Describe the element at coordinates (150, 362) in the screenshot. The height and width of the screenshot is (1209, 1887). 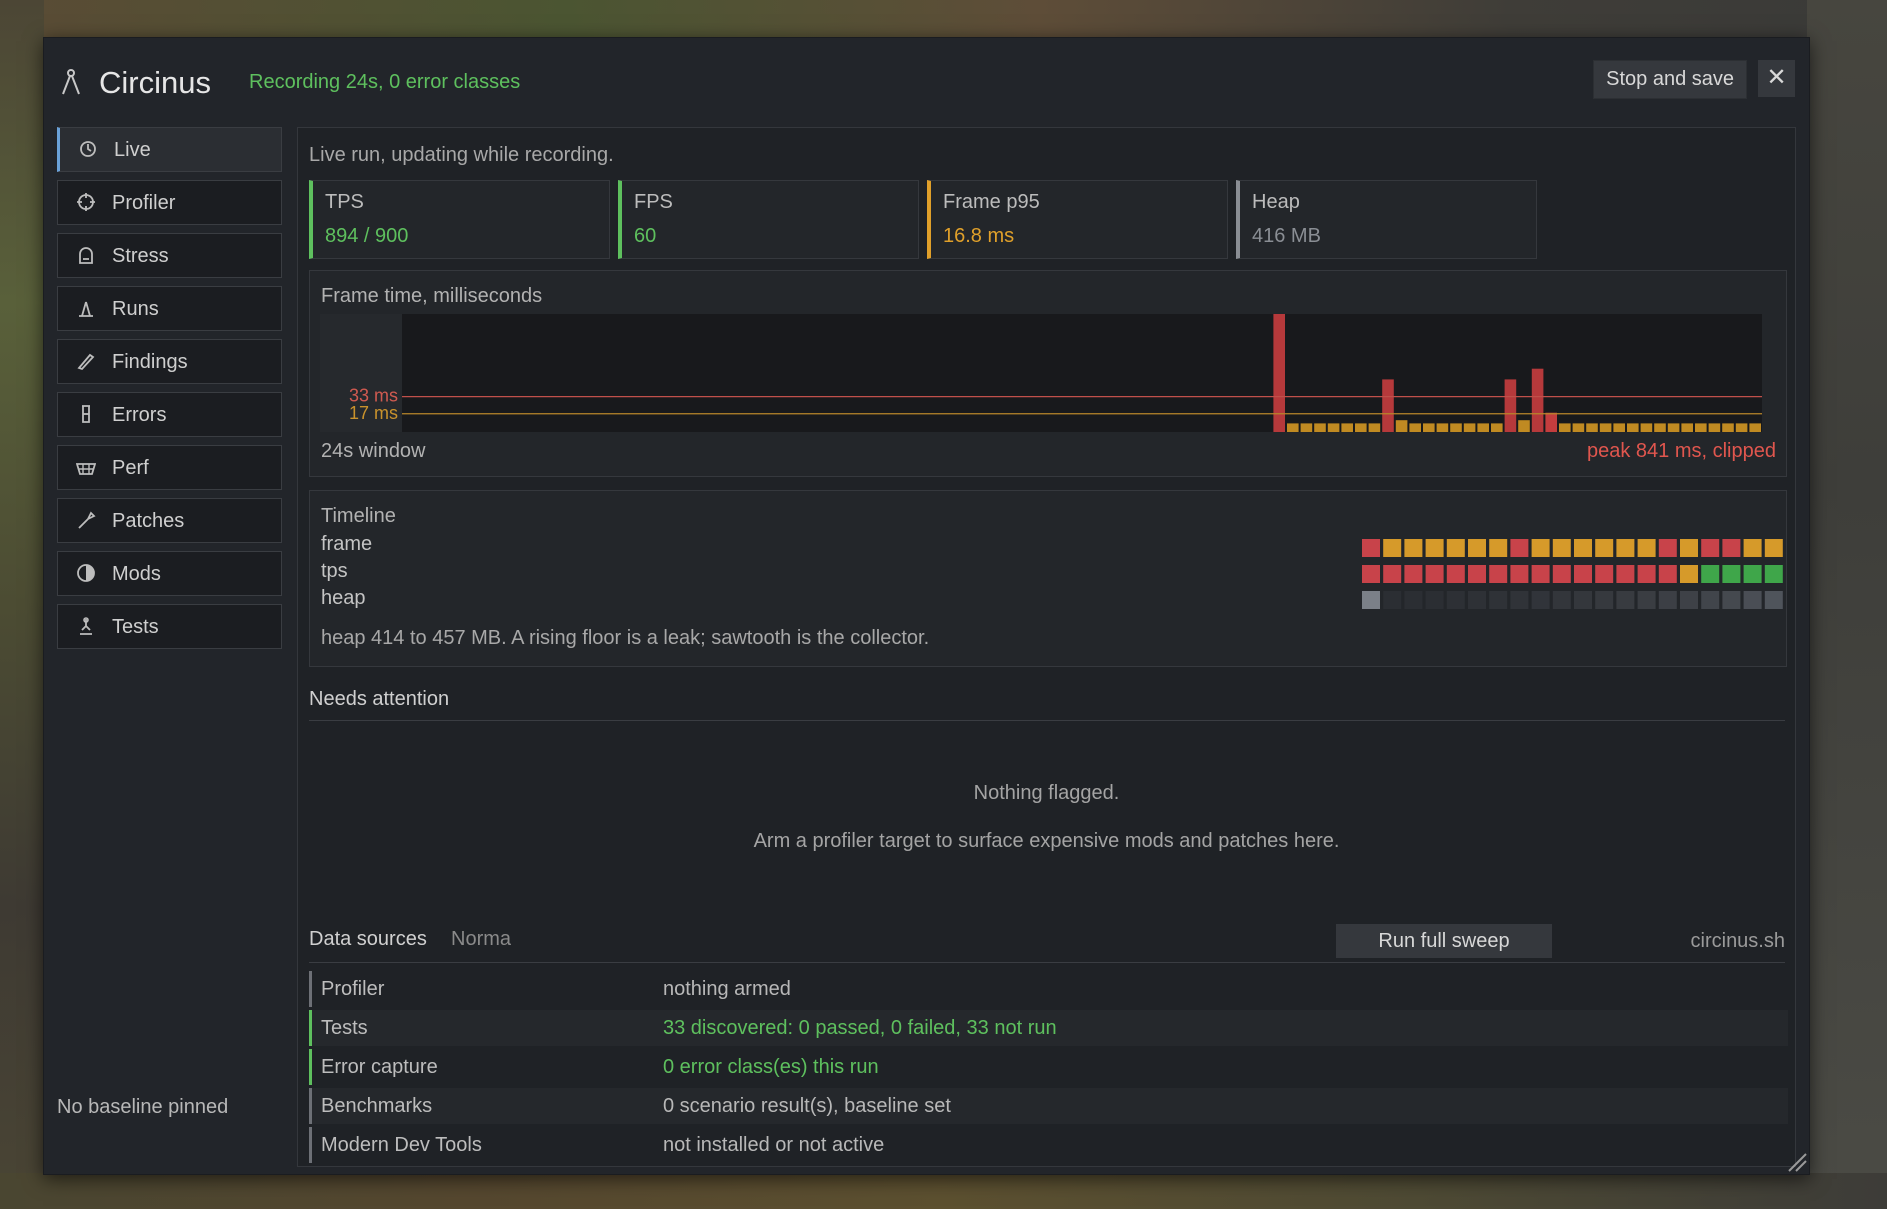
I see `sidebar-item-label: Findings` at that location.